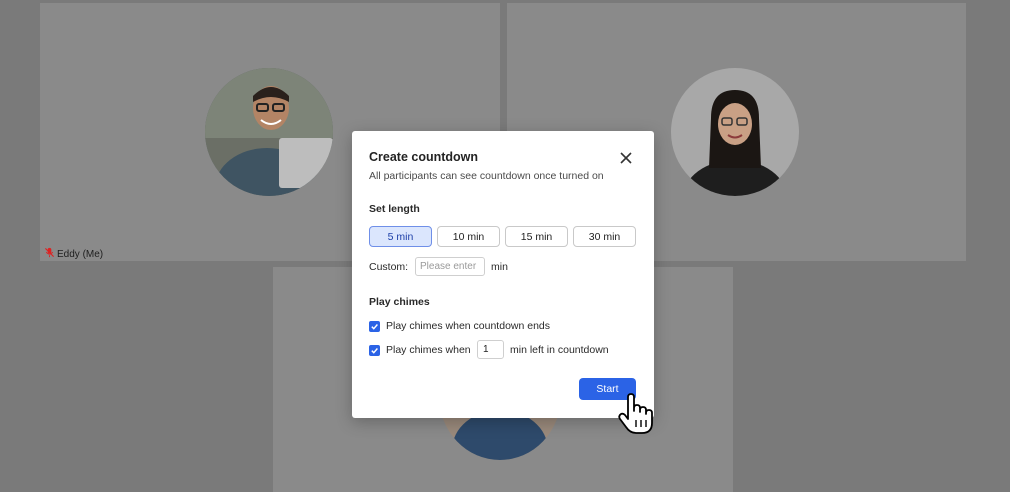 This screenshot has width=1010, height=492. I want to click on avatar-eddy, so click(269, 132).